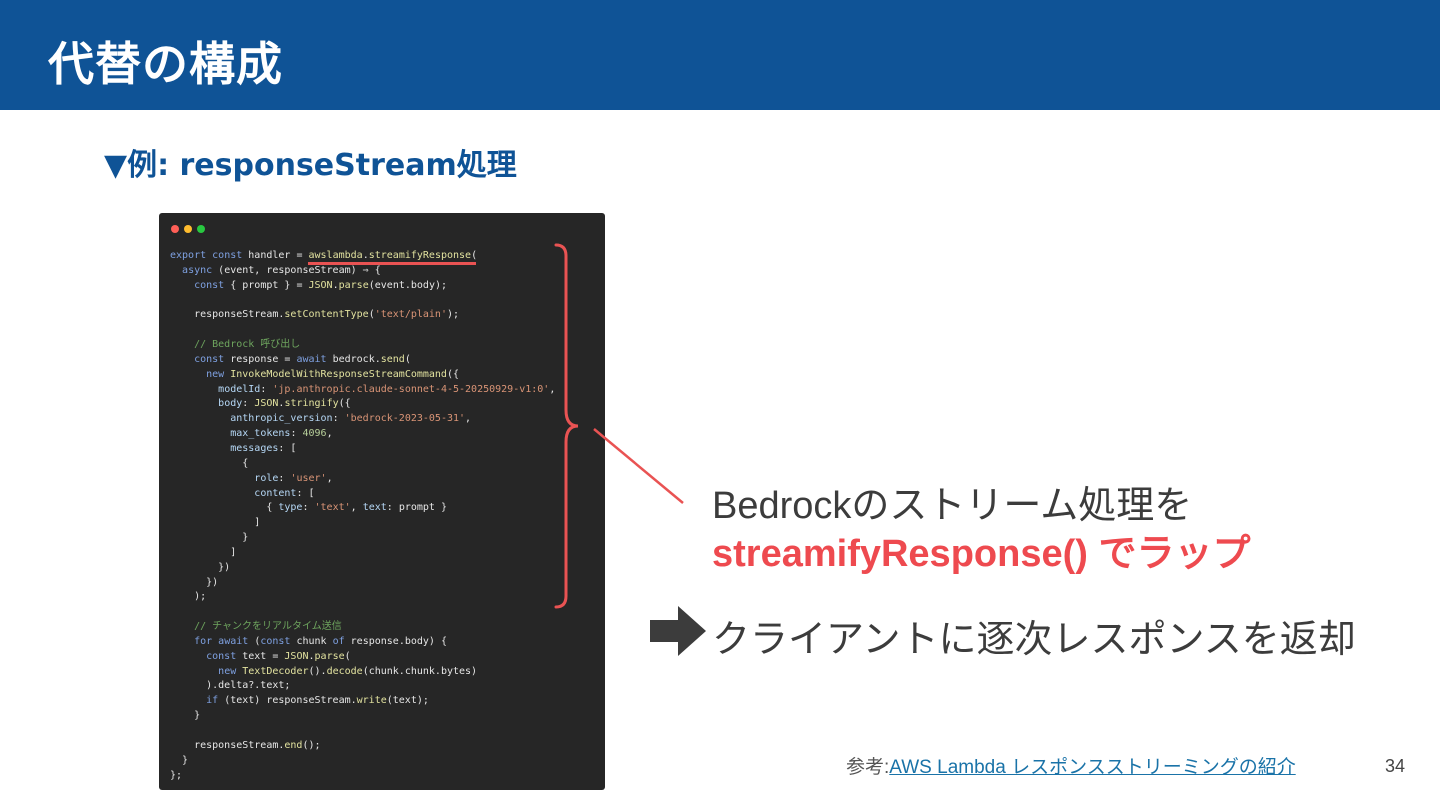 This screenshot has height=810, width=1440. I want to click on callout-text-line3: クライアントに逐次レスポンスを返却, so click(1034, 640).